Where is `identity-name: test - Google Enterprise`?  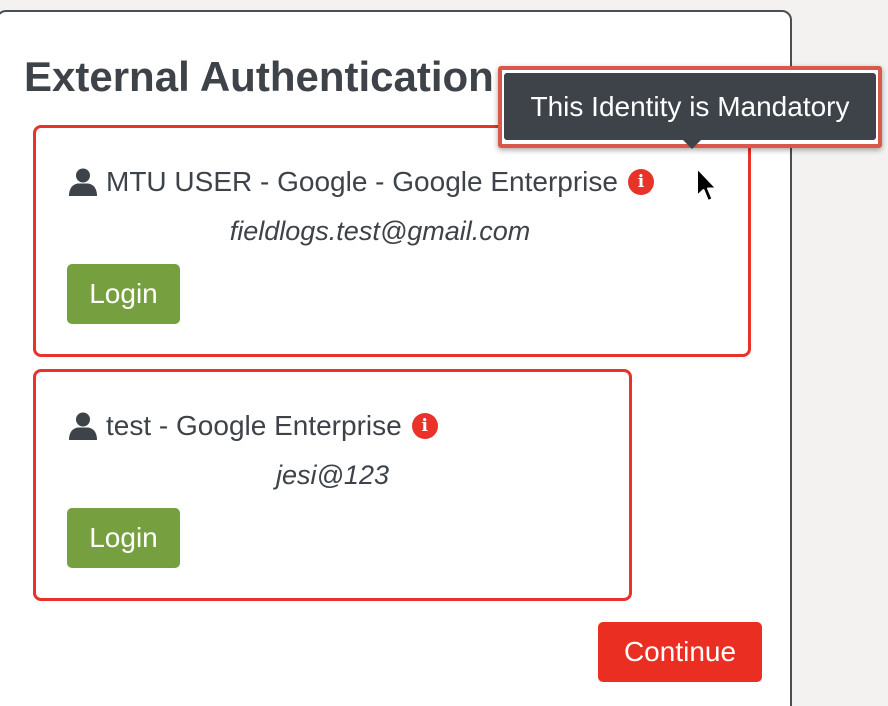
identity-name: test - Google Enterprise is located at coordinates (254, 425).